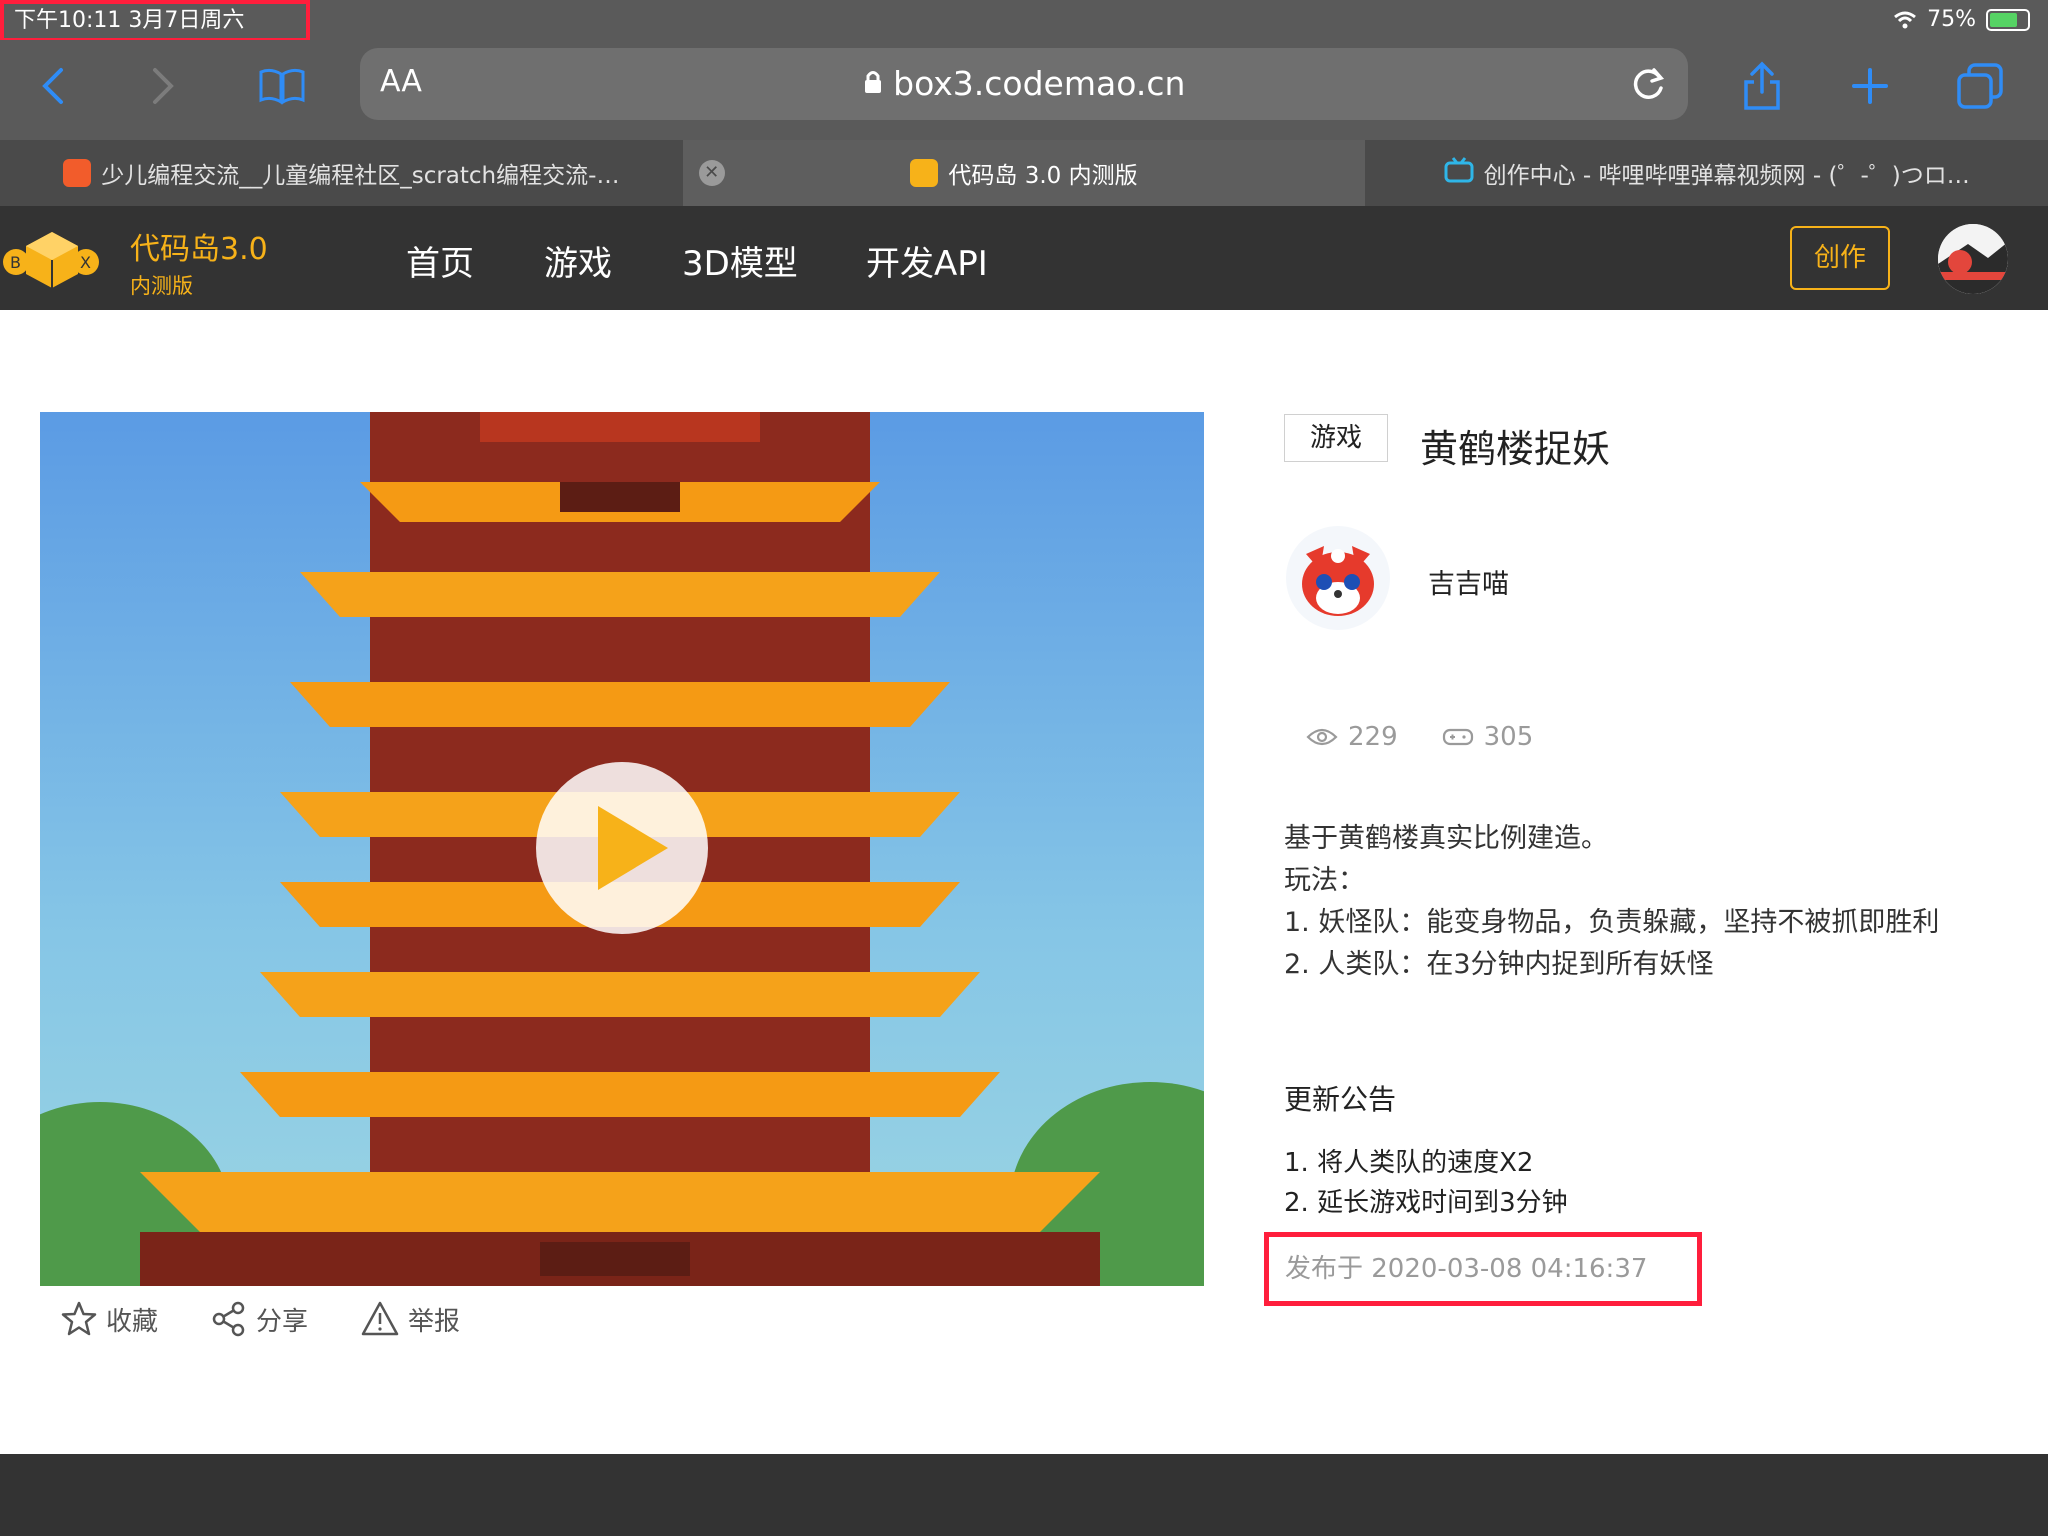  Describe the element at coordinates (155, 21) in the screenshot. I see `status-time: 下午10:11 3月7日周六` at that location.